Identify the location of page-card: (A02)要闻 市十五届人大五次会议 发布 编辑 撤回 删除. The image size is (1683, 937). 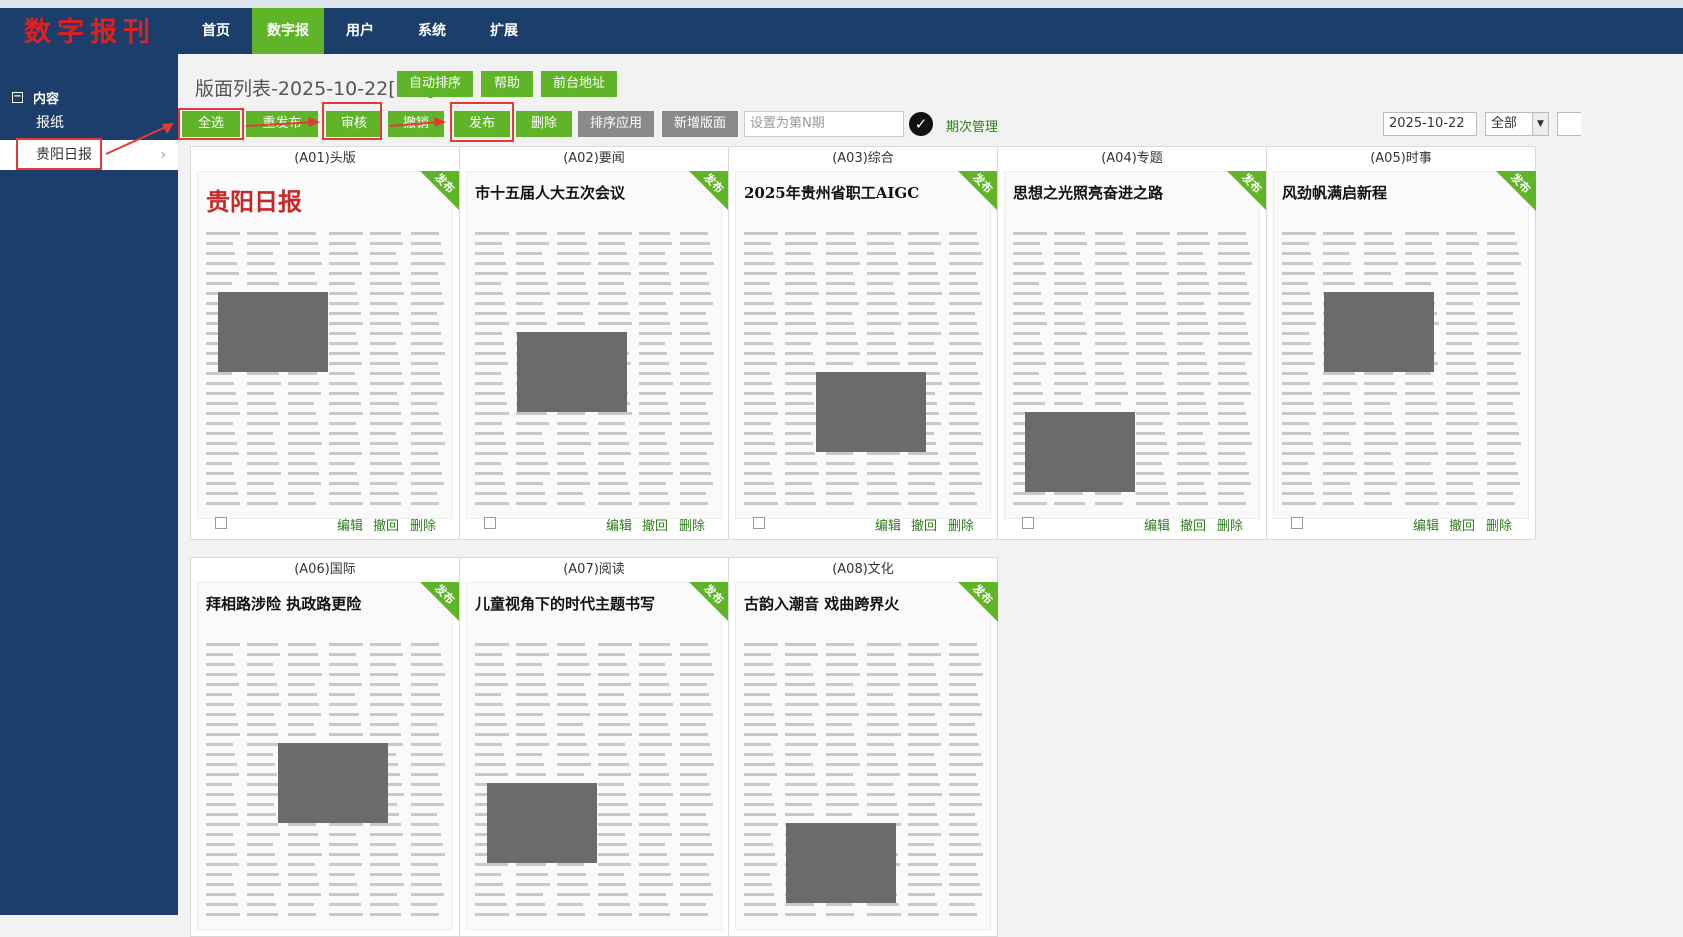
(594, 343).